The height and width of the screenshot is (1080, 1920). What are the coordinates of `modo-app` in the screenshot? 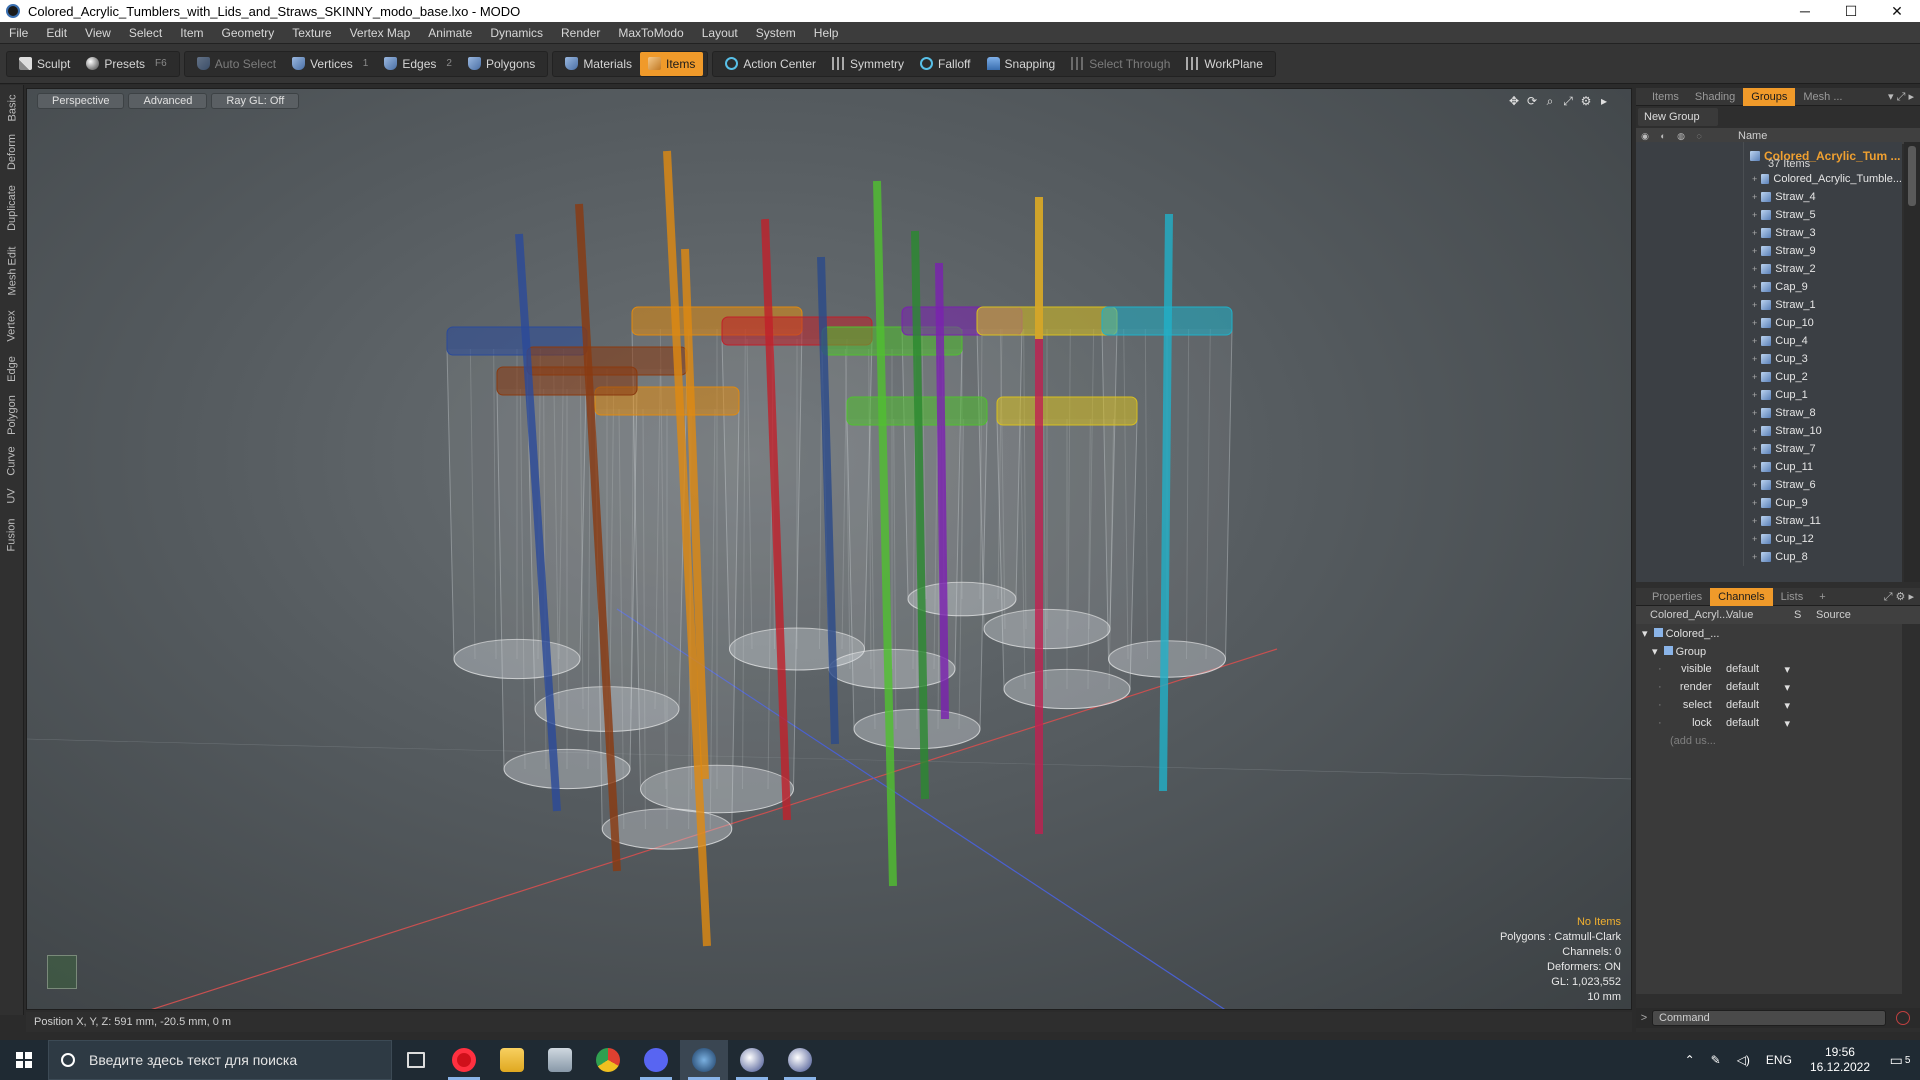 It's located at (704, 1060).